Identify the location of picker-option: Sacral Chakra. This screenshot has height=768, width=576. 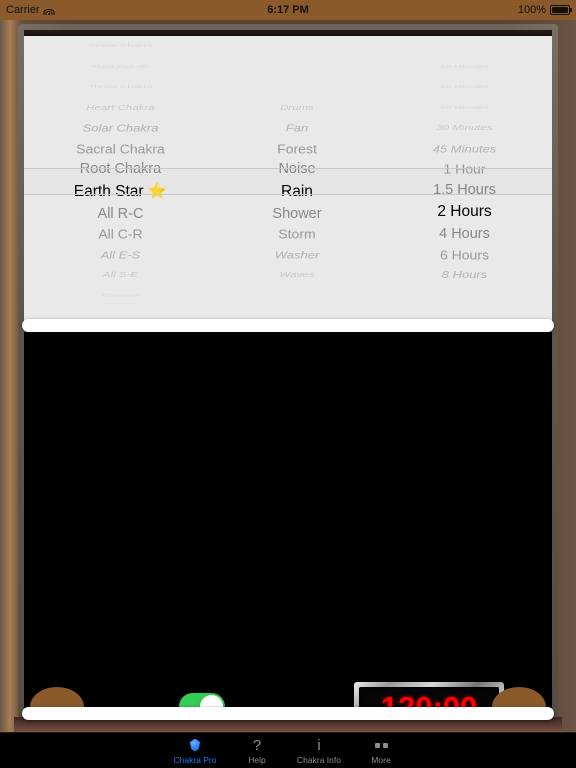
(120, 148).